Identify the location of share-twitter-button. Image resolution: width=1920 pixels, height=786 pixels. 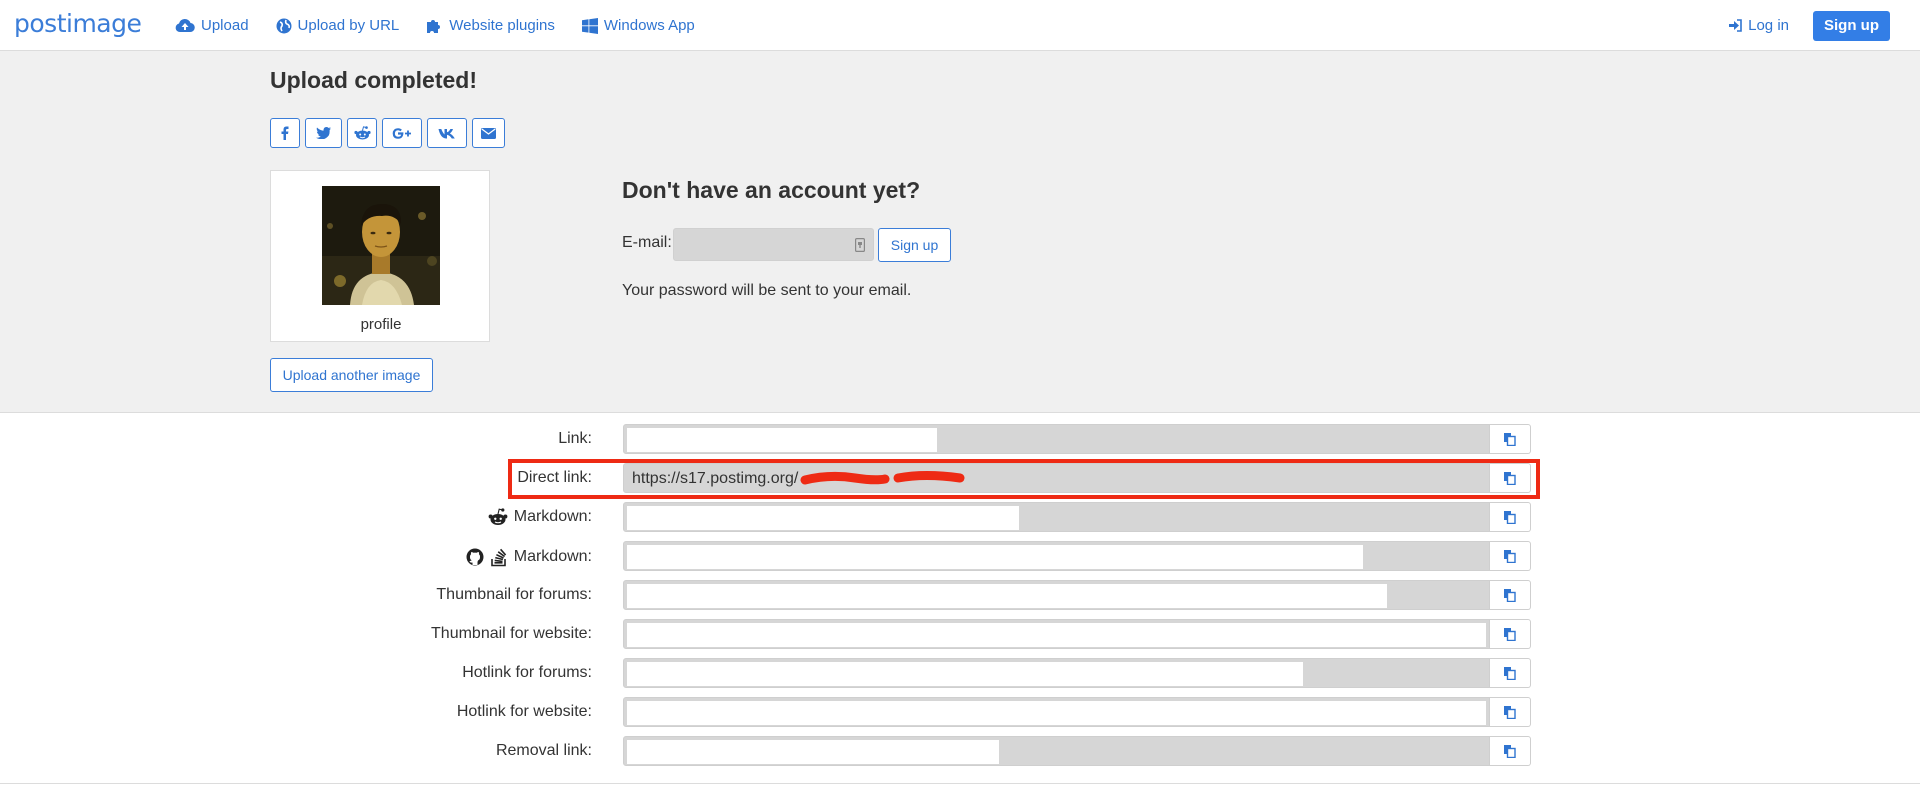
(323, 133).